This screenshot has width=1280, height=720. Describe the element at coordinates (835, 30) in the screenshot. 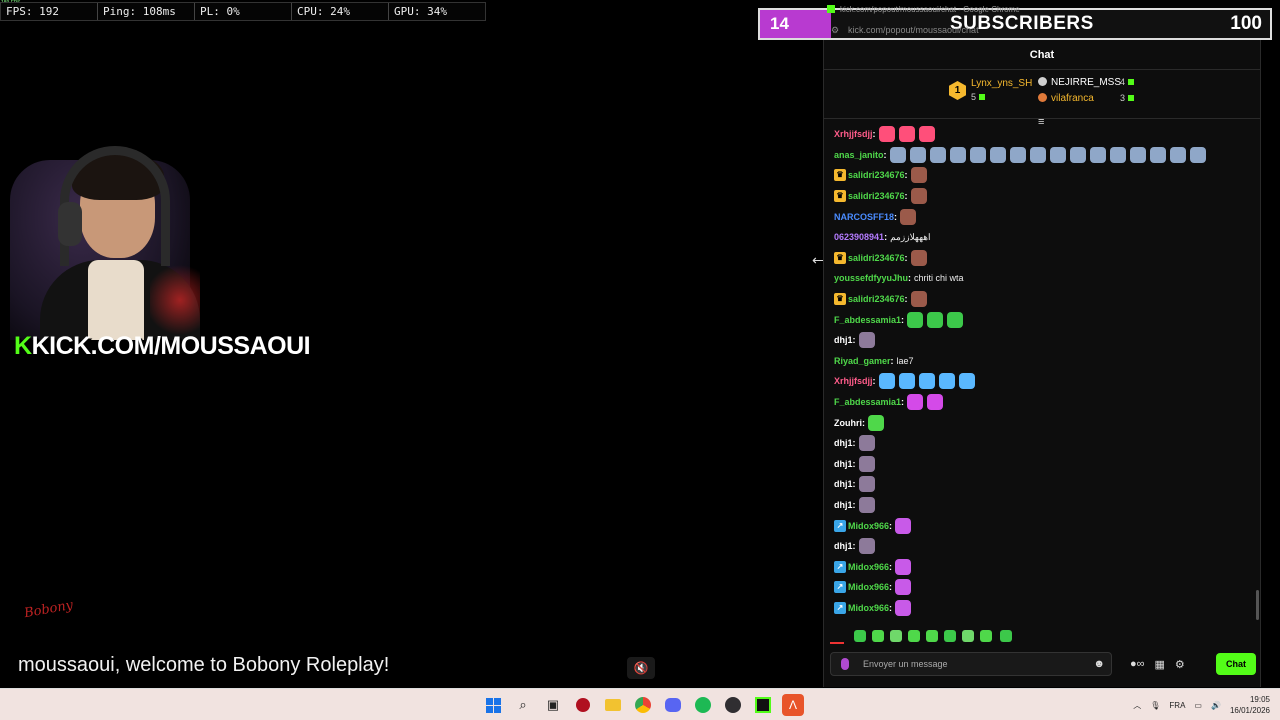

I see `site-settings-icon: ⚙` at that location.